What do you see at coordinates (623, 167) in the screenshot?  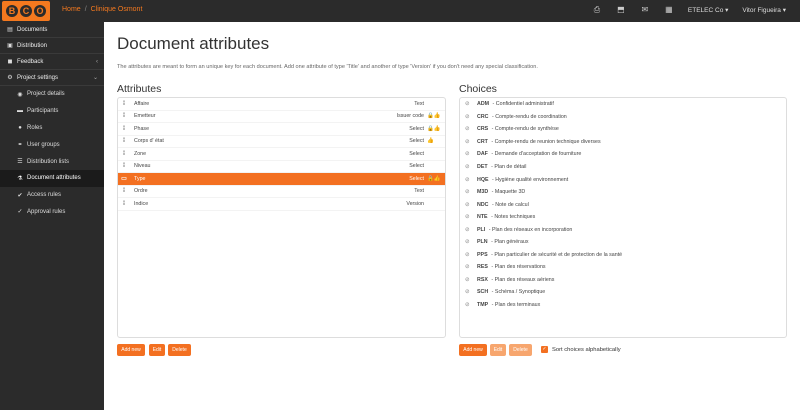 I see `list-item: ⊘ DET - Plan de détail` at bounding box center [623, 167].